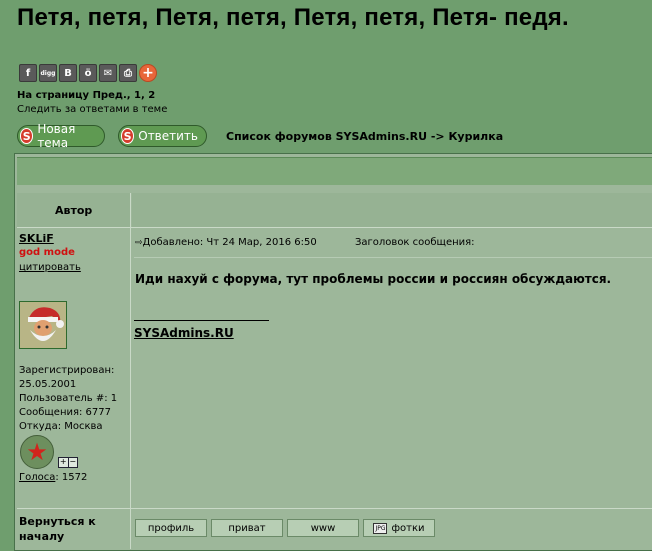 The image size is (652, 551). I want to click on breadcrumb: Список форумов SYSAdmins.RU -> Курилка, so click(364, 136).